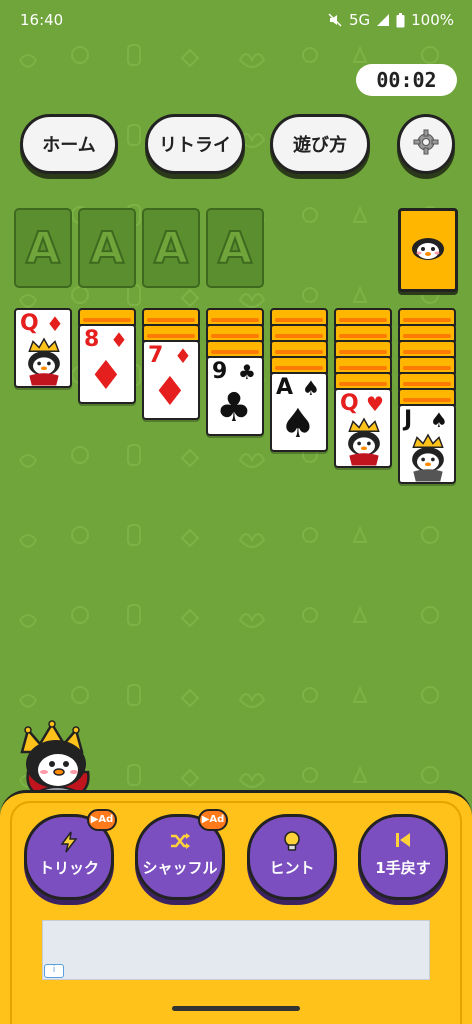 This screenshot has height=1024, width=472. Describe the element at coordinates (403, 842) in the screenshot. I see `undo-icon` at that location.